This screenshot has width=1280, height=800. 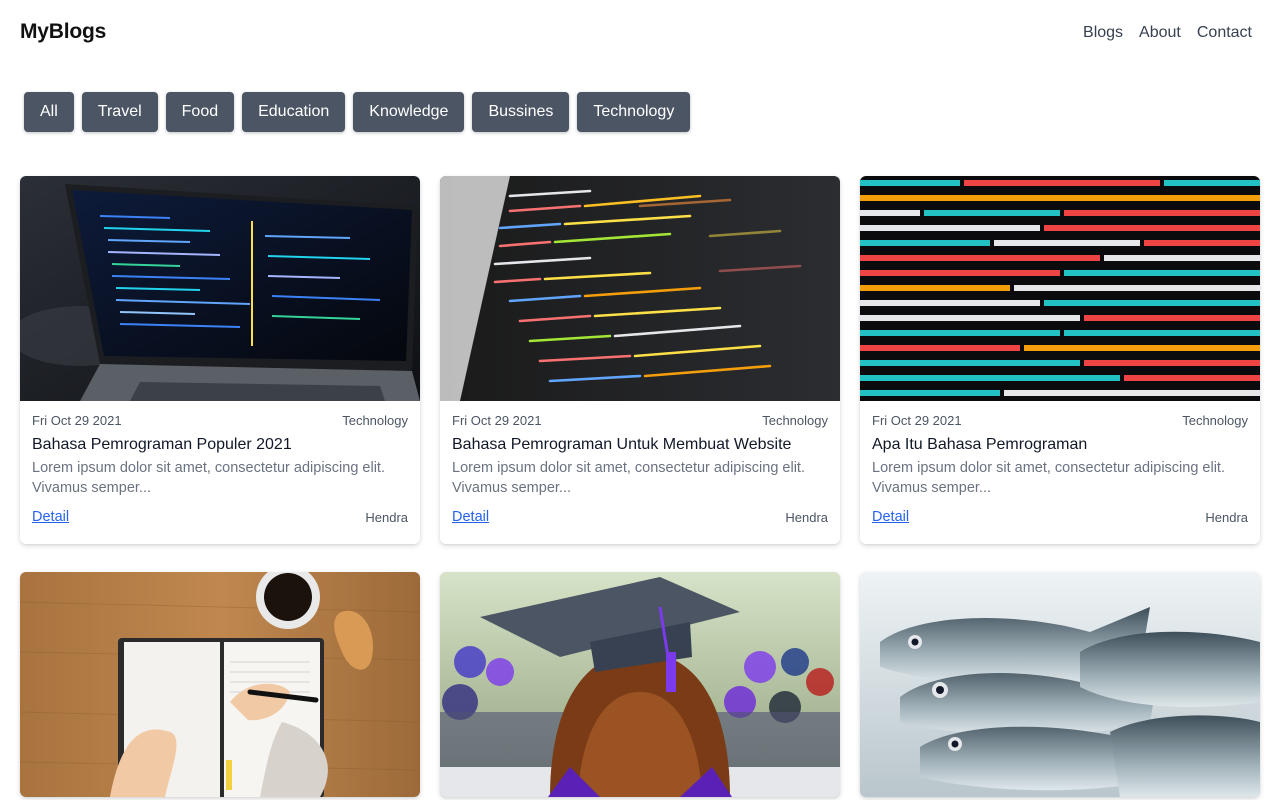 What do you see at coordinates (634, 112) in the screenshot?
I see `filter-technology-button: Technology` at bounding box center [634, 112].